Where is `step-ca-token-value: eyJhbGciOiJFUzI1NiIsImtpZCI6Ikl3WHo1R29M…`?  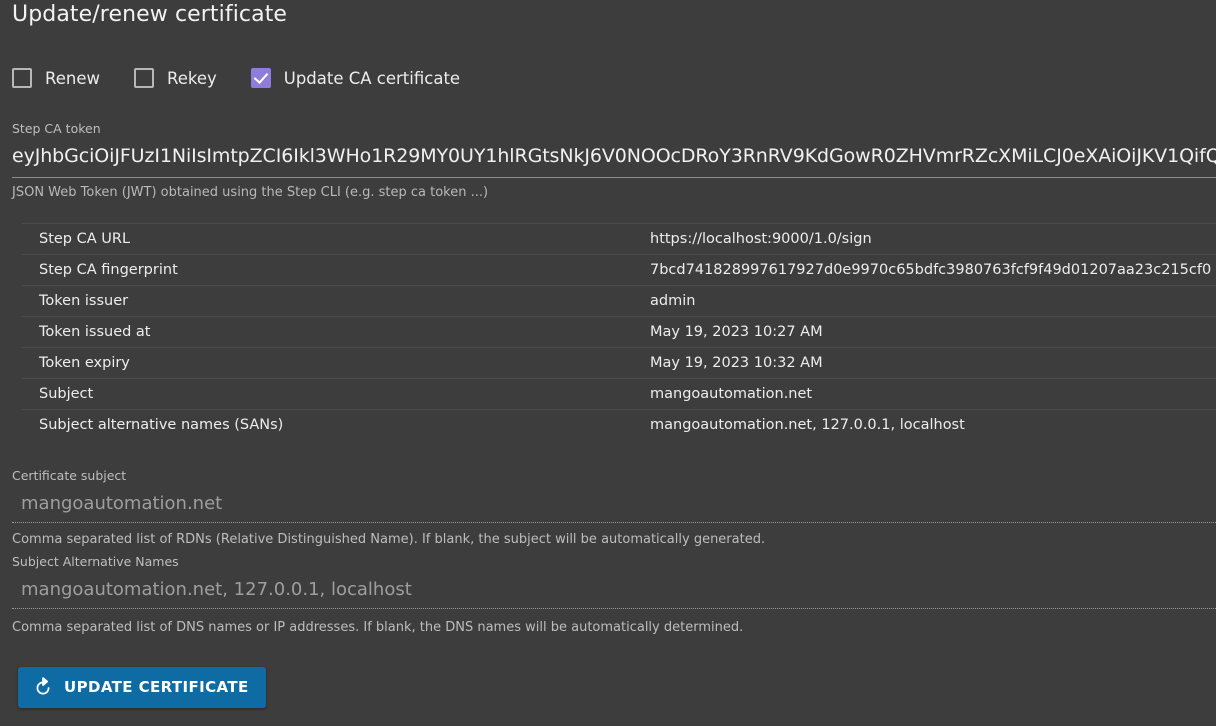 step-ca-token-value: eyJhbGciOiJFUzI1NiIsImtpZCI6Ikl3WHo1R29M… is located at coordinates (614, 156).